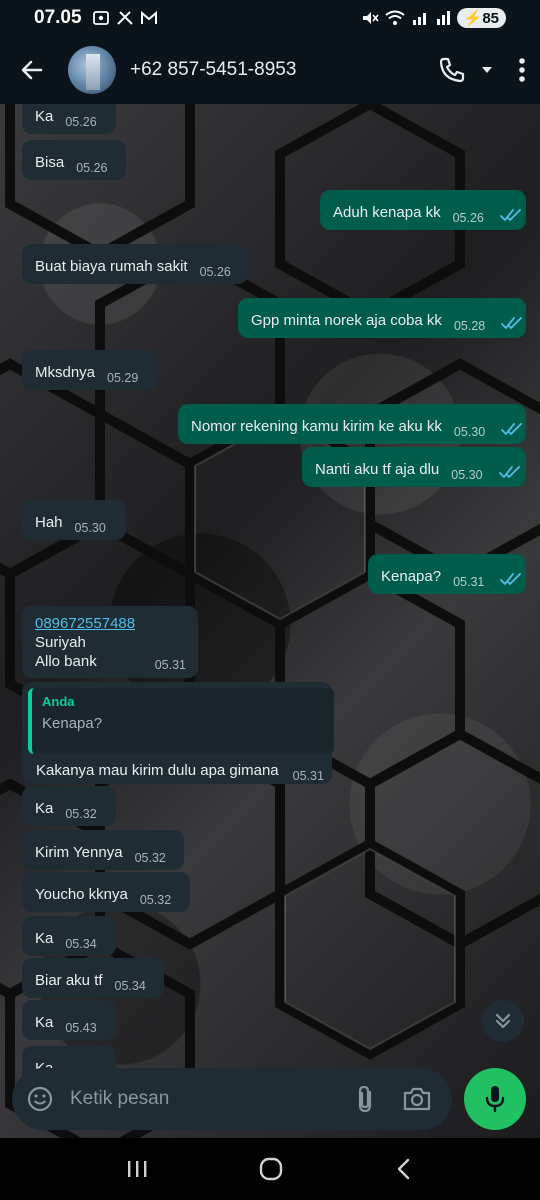 This screenshot has width=540, height=1200. I want to click on outgoing-message: Aduh kenapa kk 05.26, so click(423, 210).